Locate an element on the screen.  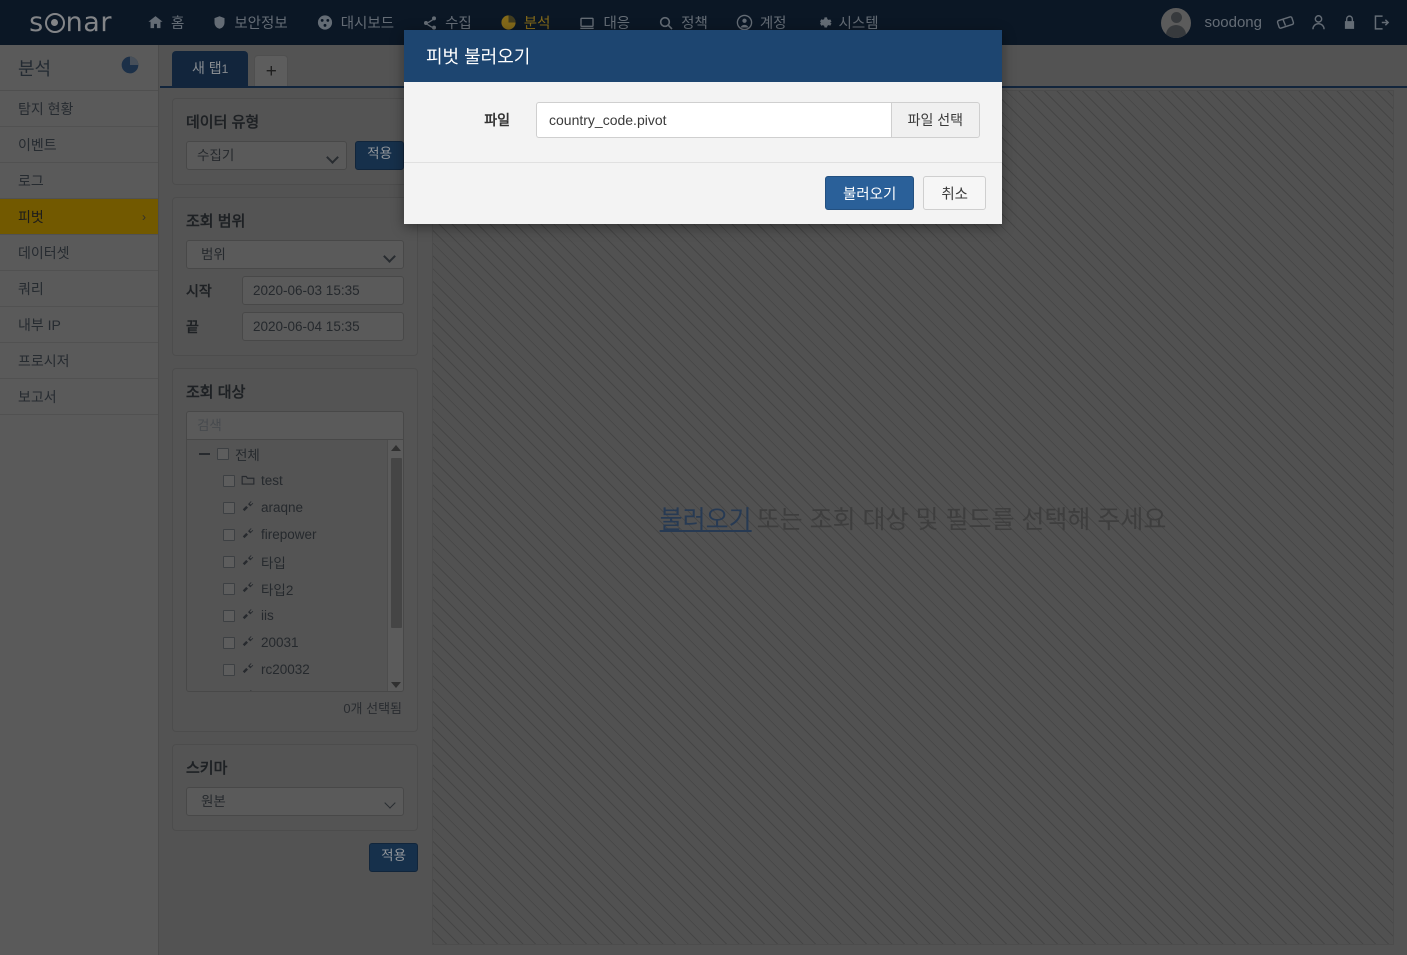
file-label: 파일 is located at coordinates (497, 120).